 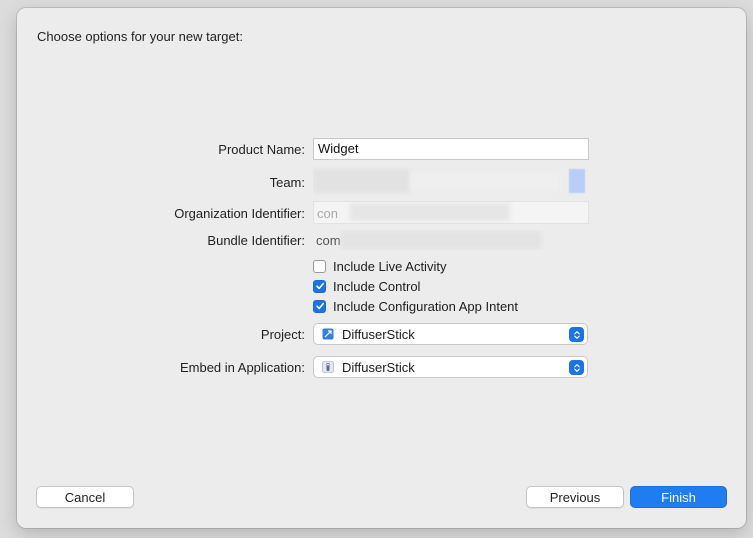 What do you see at coordinates (390, 266) in the screenshot?
I see `include-live-activity-label: Include Live Activity` at bounding box center [390, 266].